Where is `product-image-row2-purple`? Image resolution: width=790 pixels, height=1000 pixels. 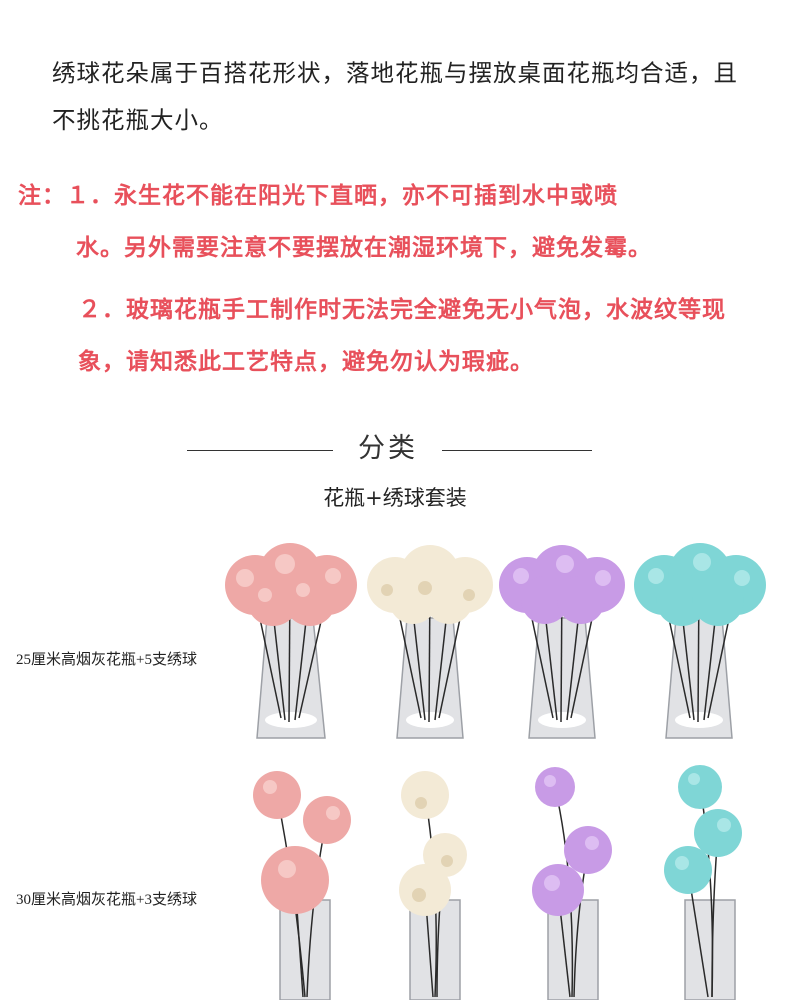 product-image-row2-purple is located at coordinates (572, 882).